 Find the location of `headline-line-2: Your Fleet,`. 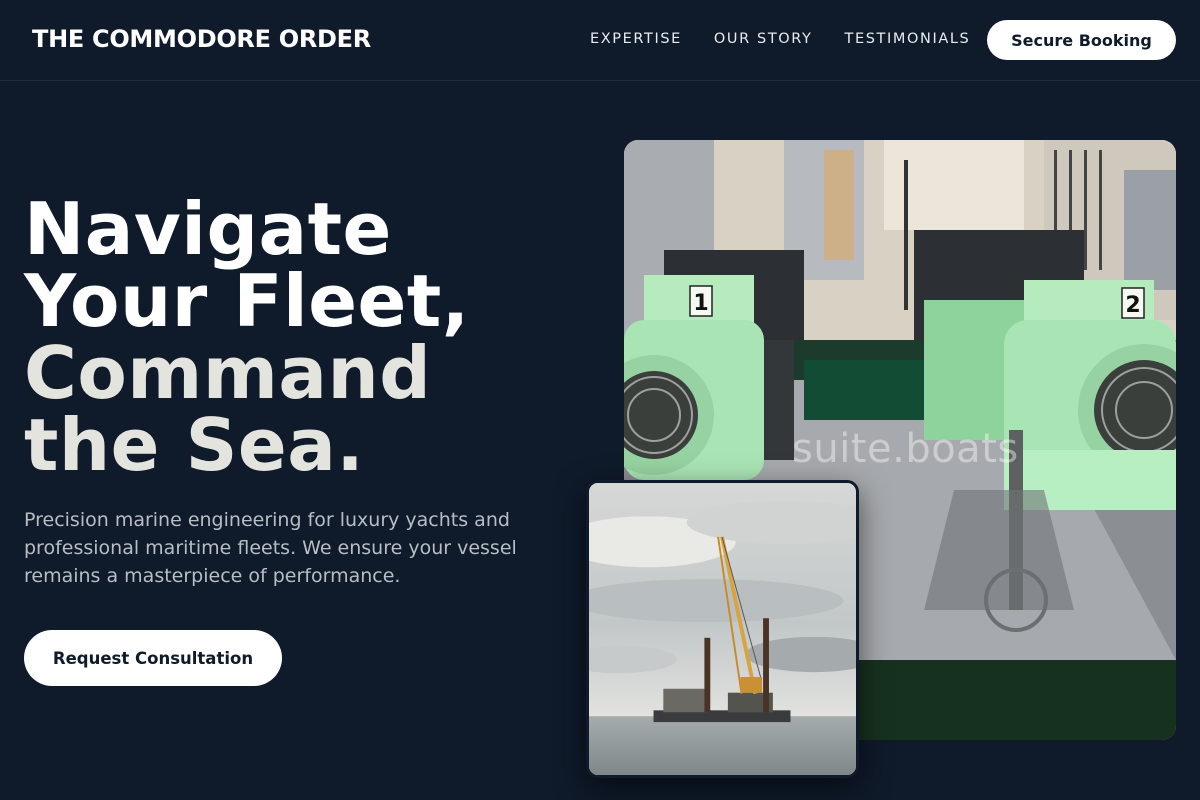

headline-line-2: Your Fleet, is located at coordinates (247, 301).